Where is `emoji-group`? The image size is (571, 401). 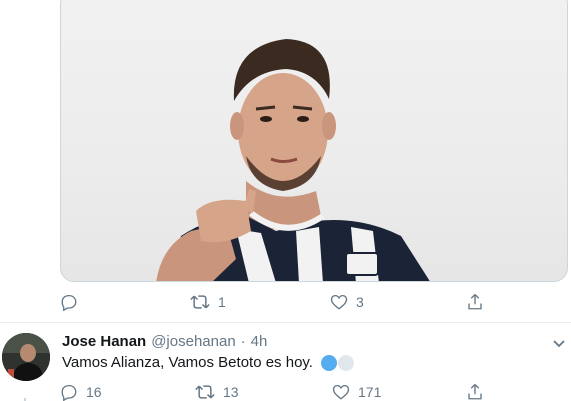 emoji-group is located at coordinates (337, 362).